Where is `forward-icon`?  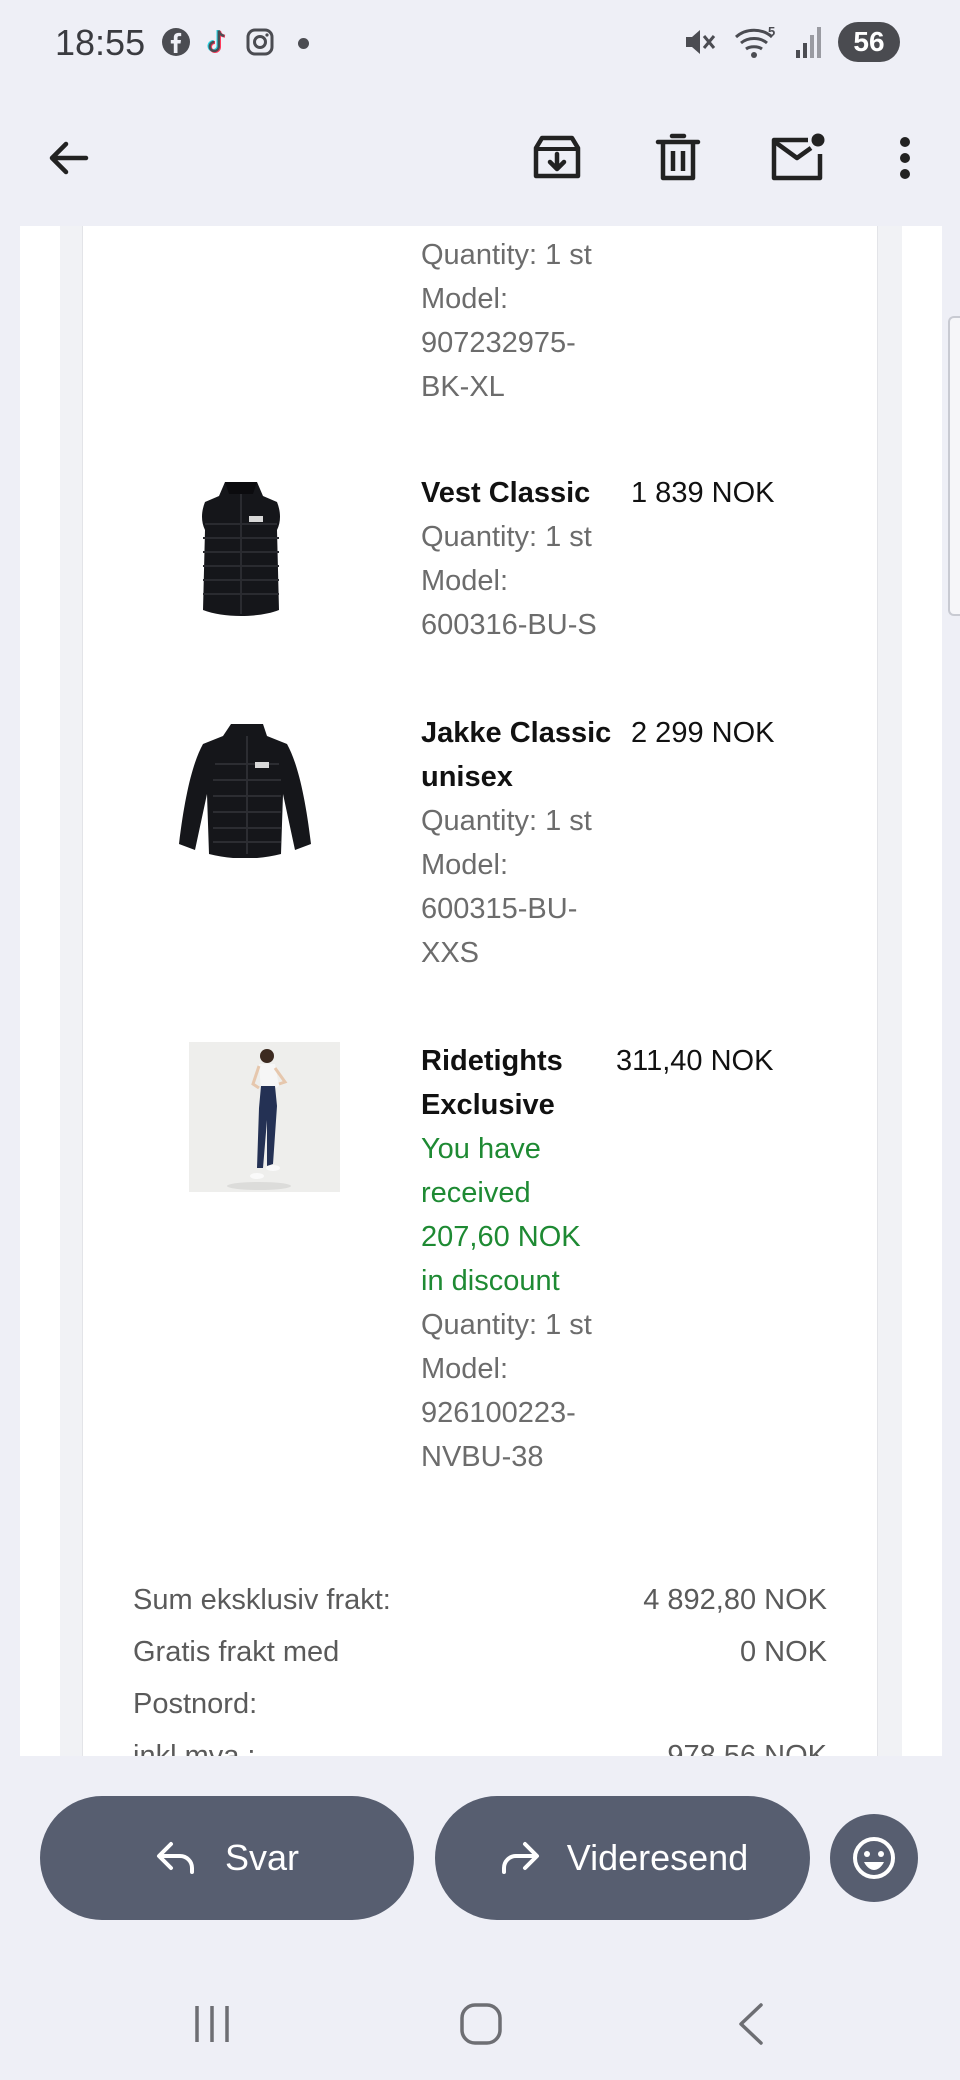 forward-icon is located at coordinates (520, 1858).